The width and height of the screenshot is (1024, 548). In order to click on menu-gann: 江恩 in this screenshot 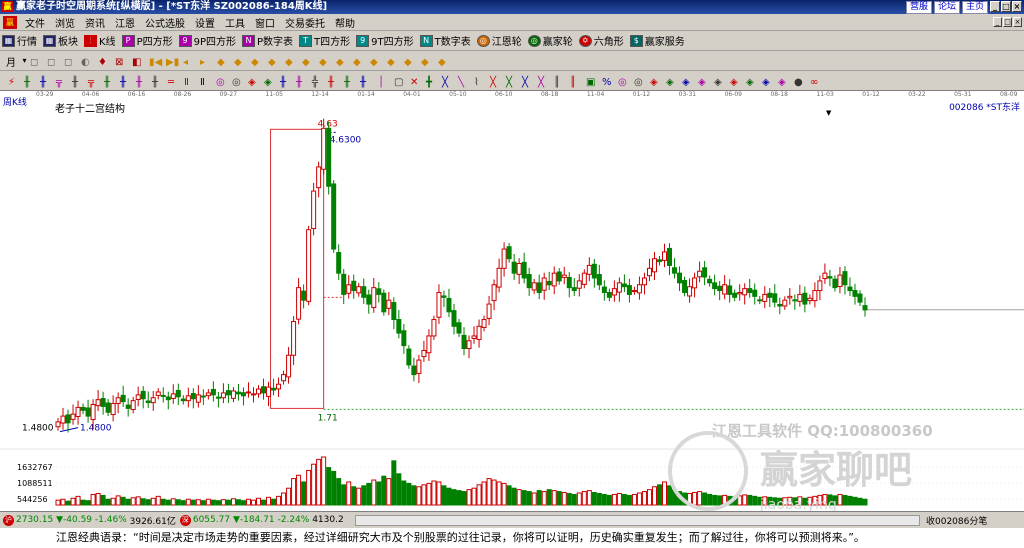, I will do `click(125, 22)`.